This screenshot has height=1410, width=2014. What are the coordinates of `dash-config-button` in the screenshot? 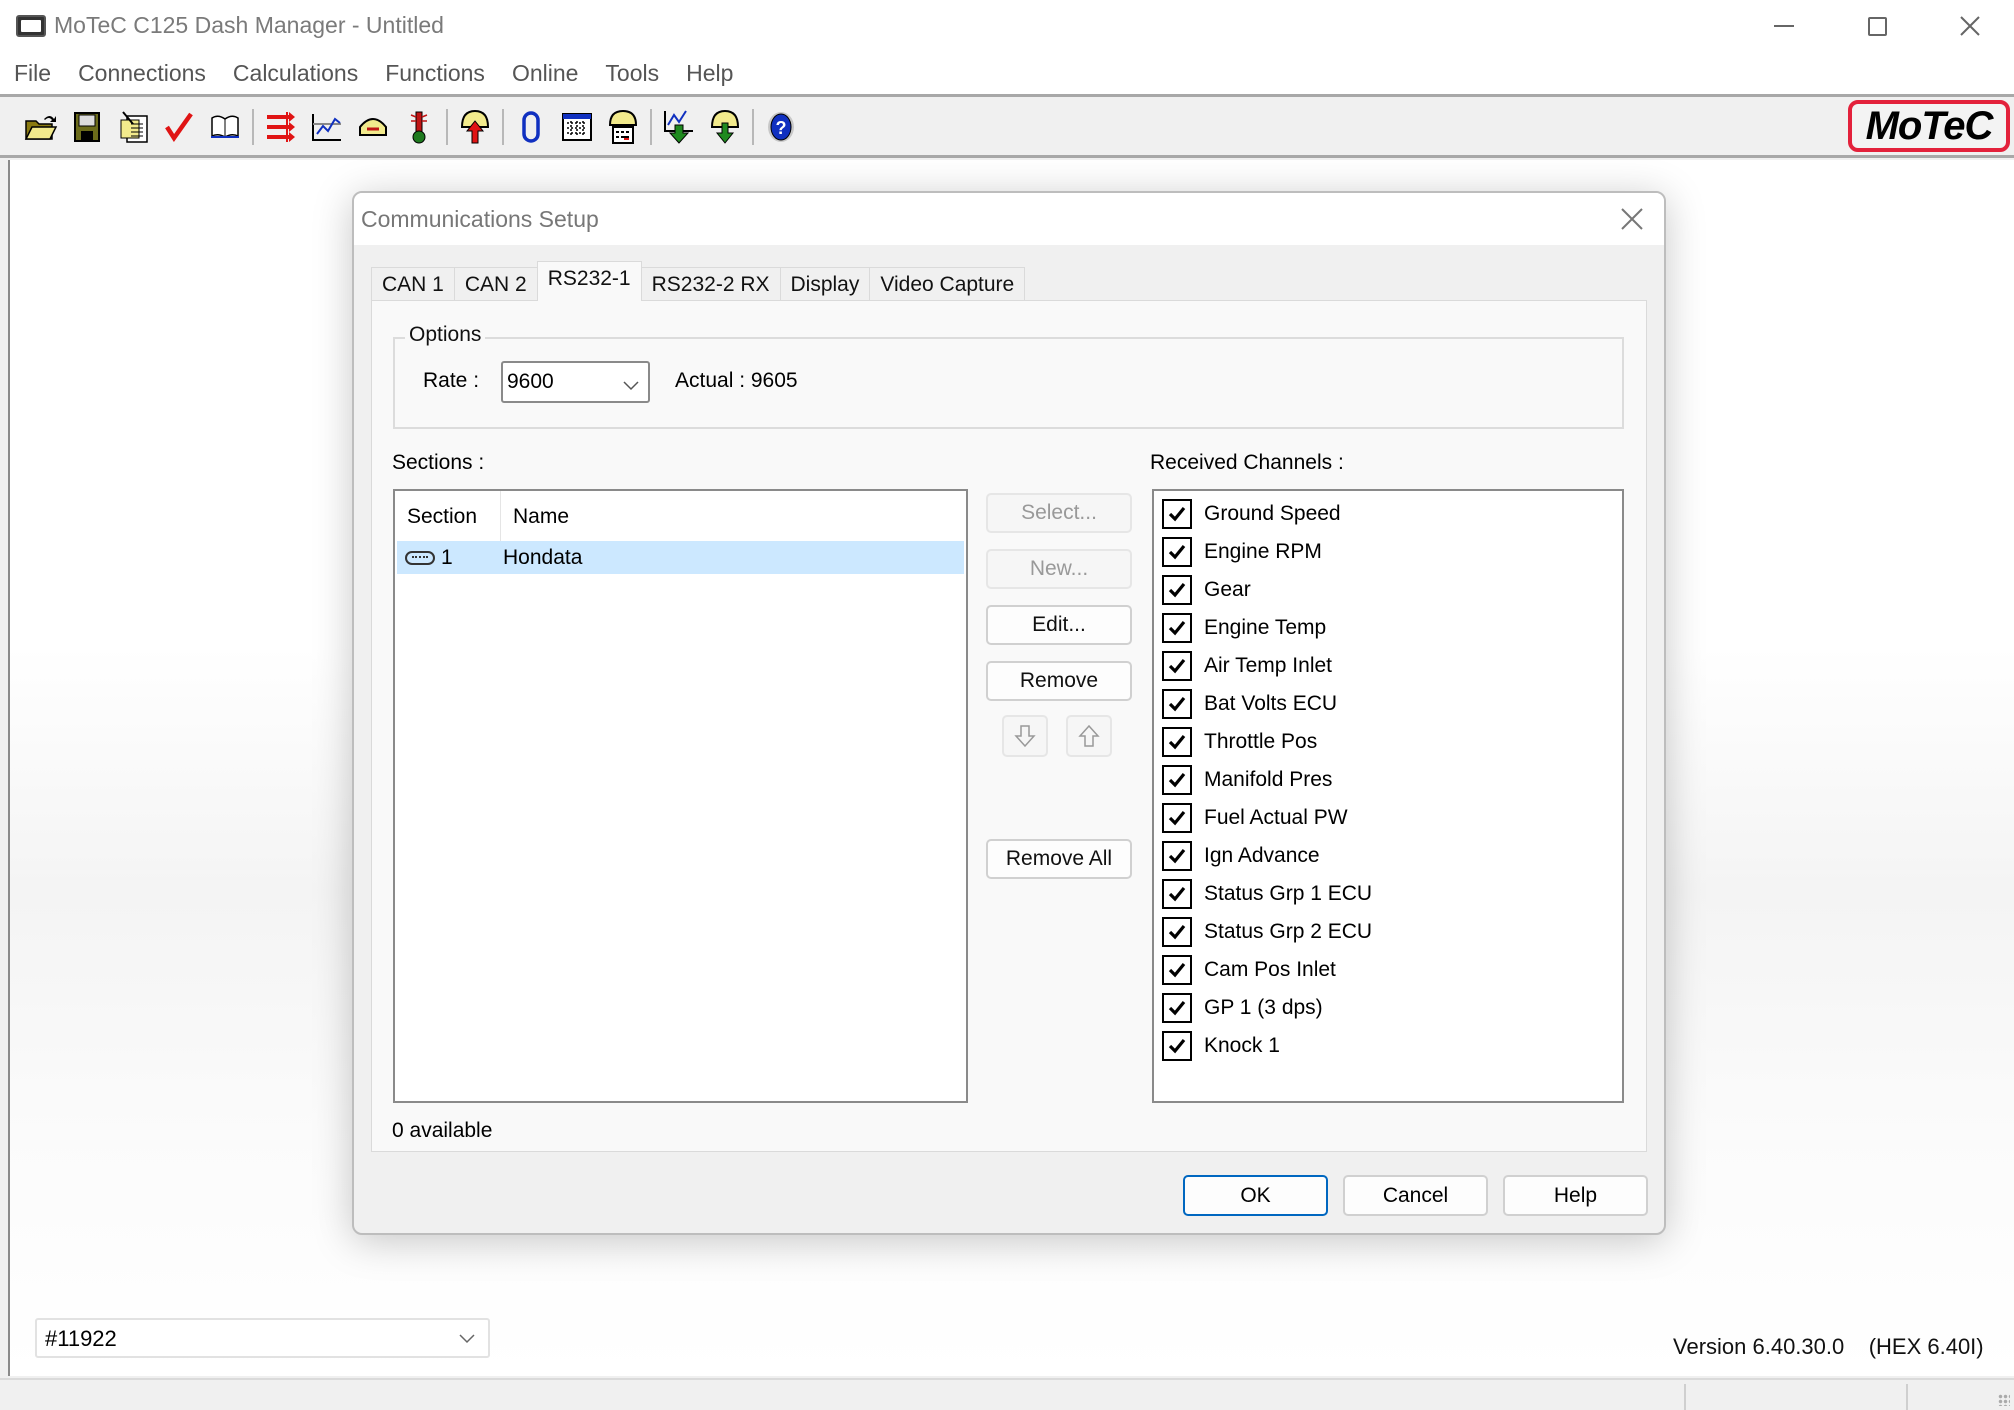 It's located at (623, 127).